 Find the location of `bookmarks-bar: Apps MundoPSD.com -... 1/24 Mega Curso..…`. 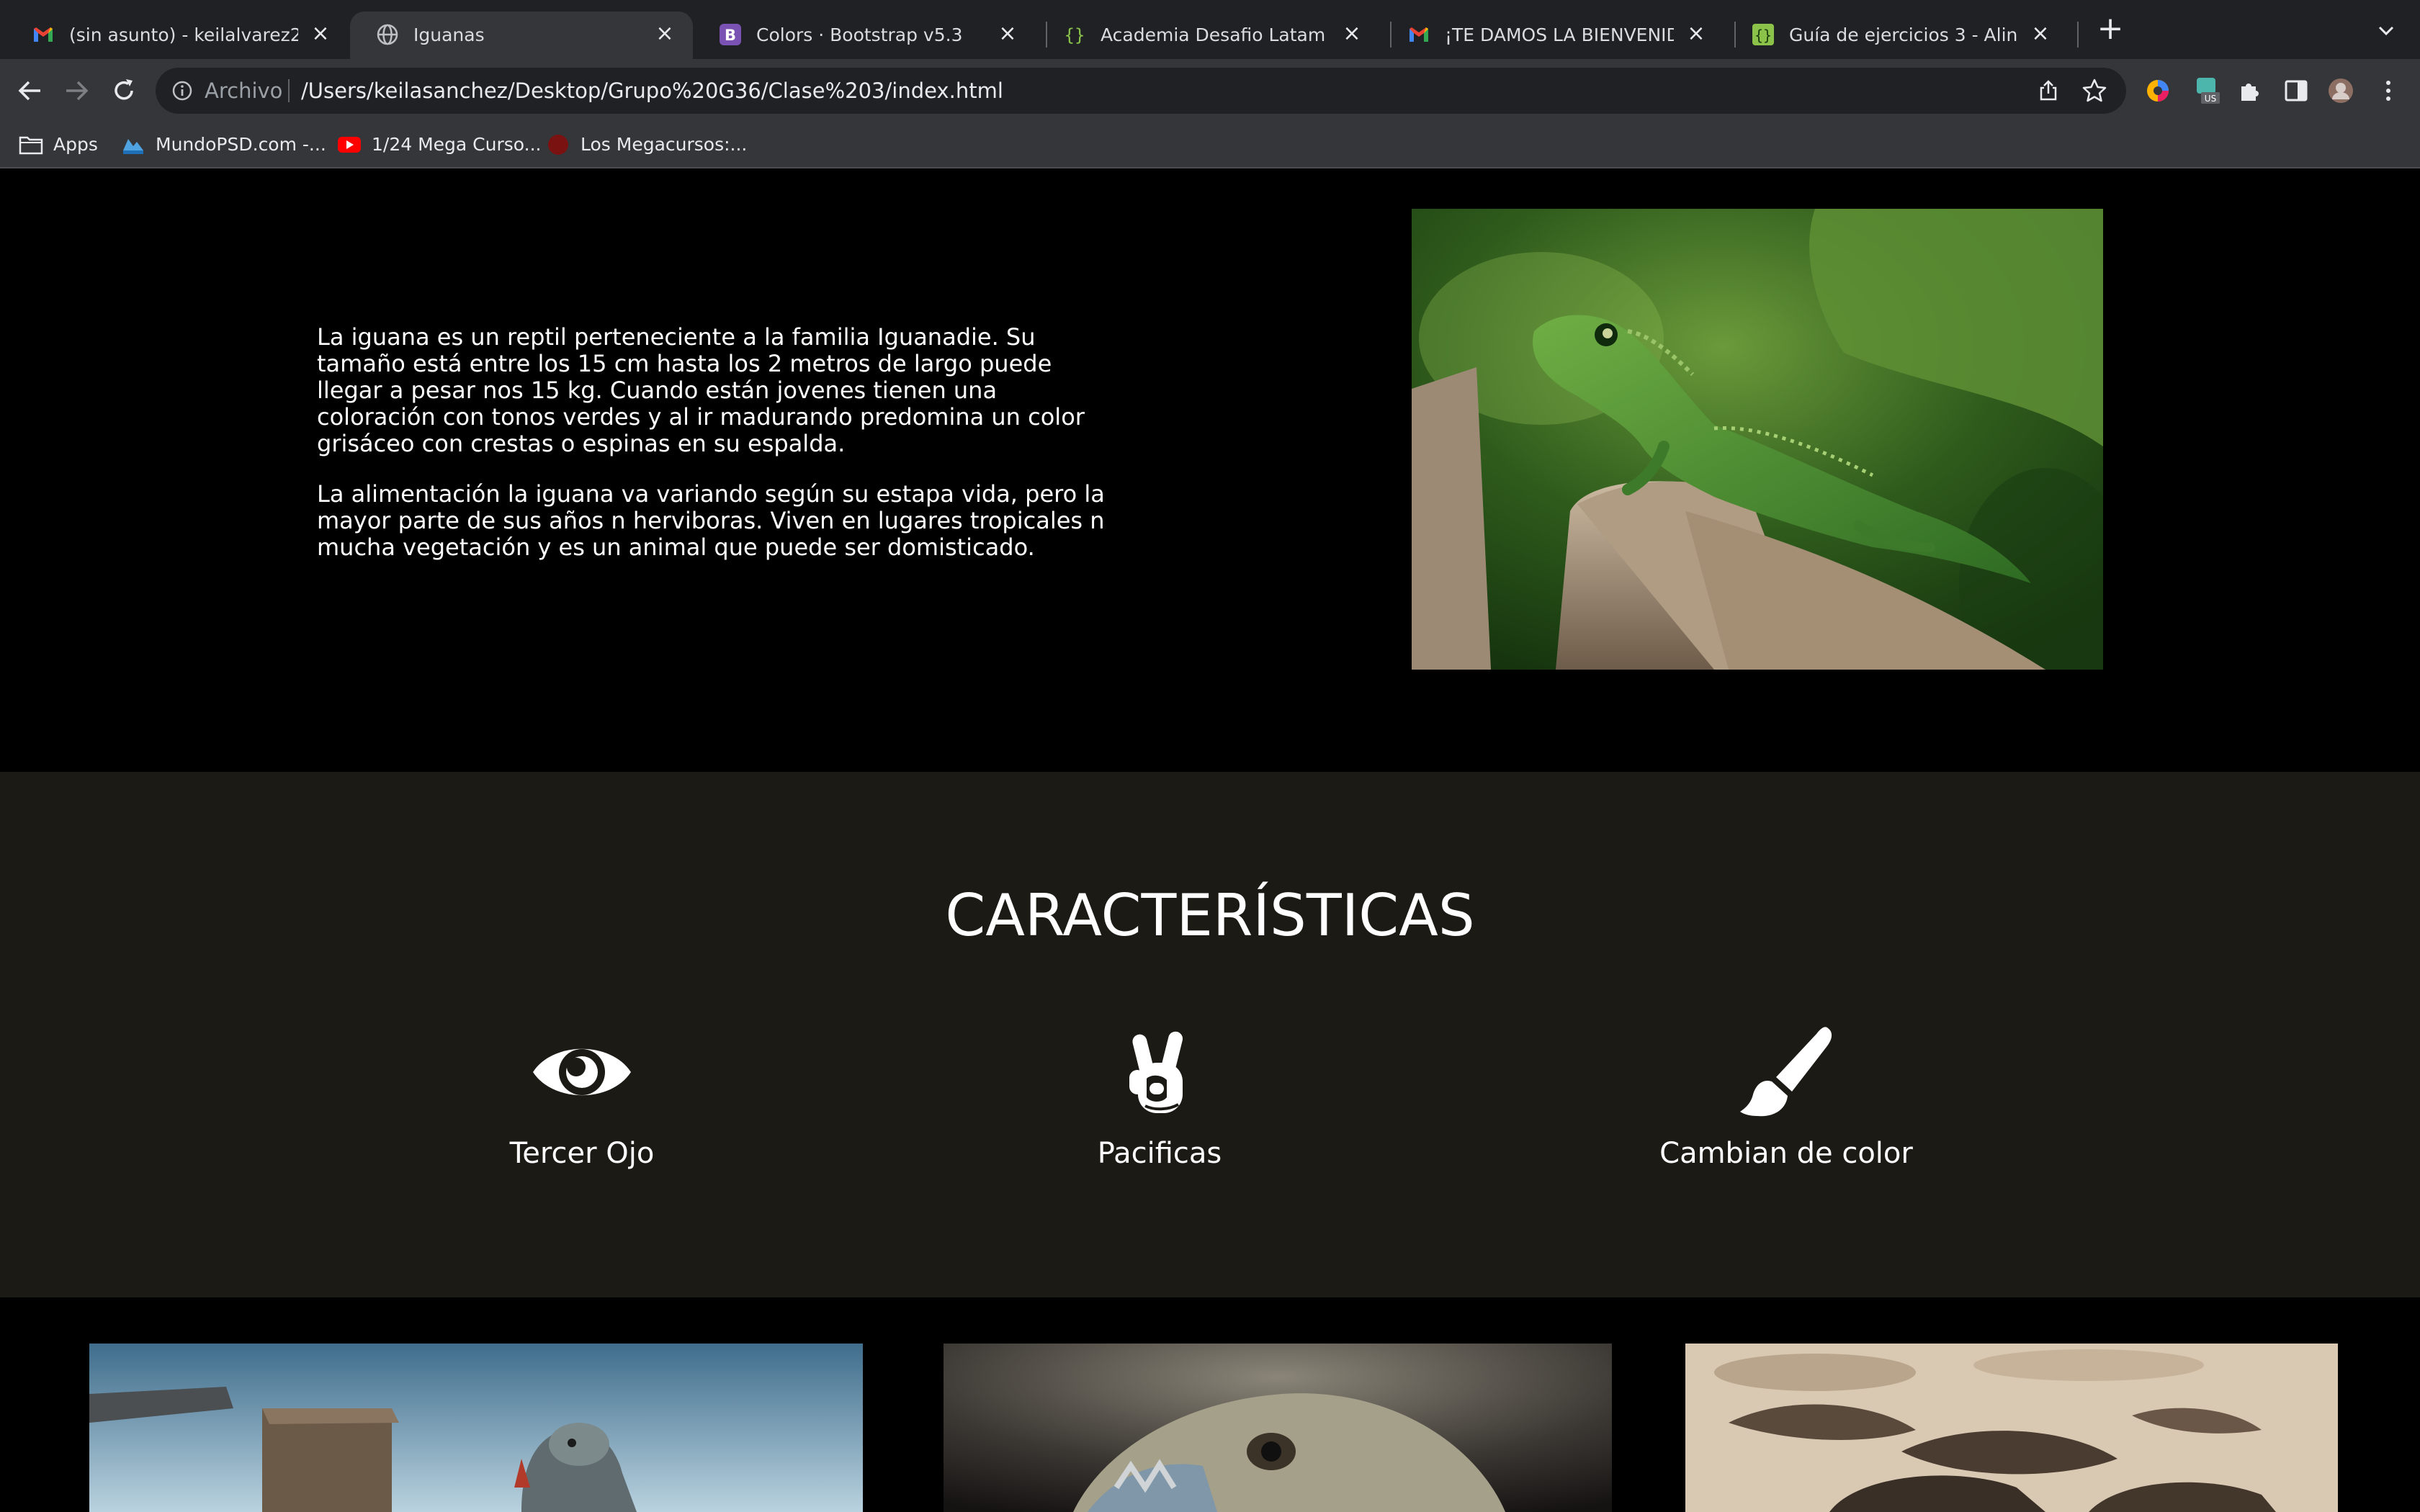

bookmarks-bar: Apps MundoPSD.com -... 1/24 Mega Curso..… is located at coordinates (1210, 145).